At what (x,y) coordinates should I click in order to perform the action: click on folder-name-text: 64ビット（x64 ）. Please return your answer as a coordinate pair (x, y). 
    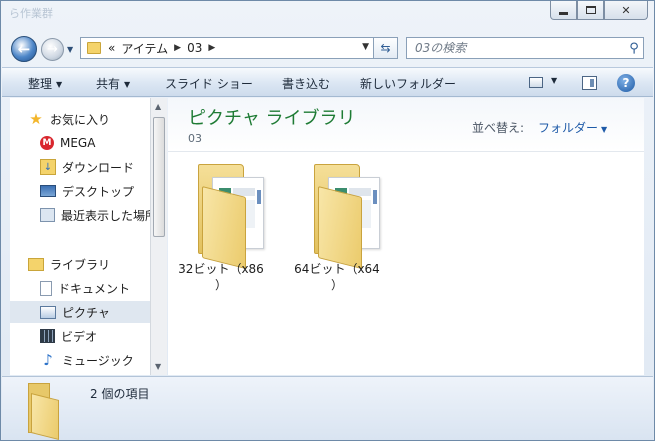
    Looking at the image, I should click on (337, 277).